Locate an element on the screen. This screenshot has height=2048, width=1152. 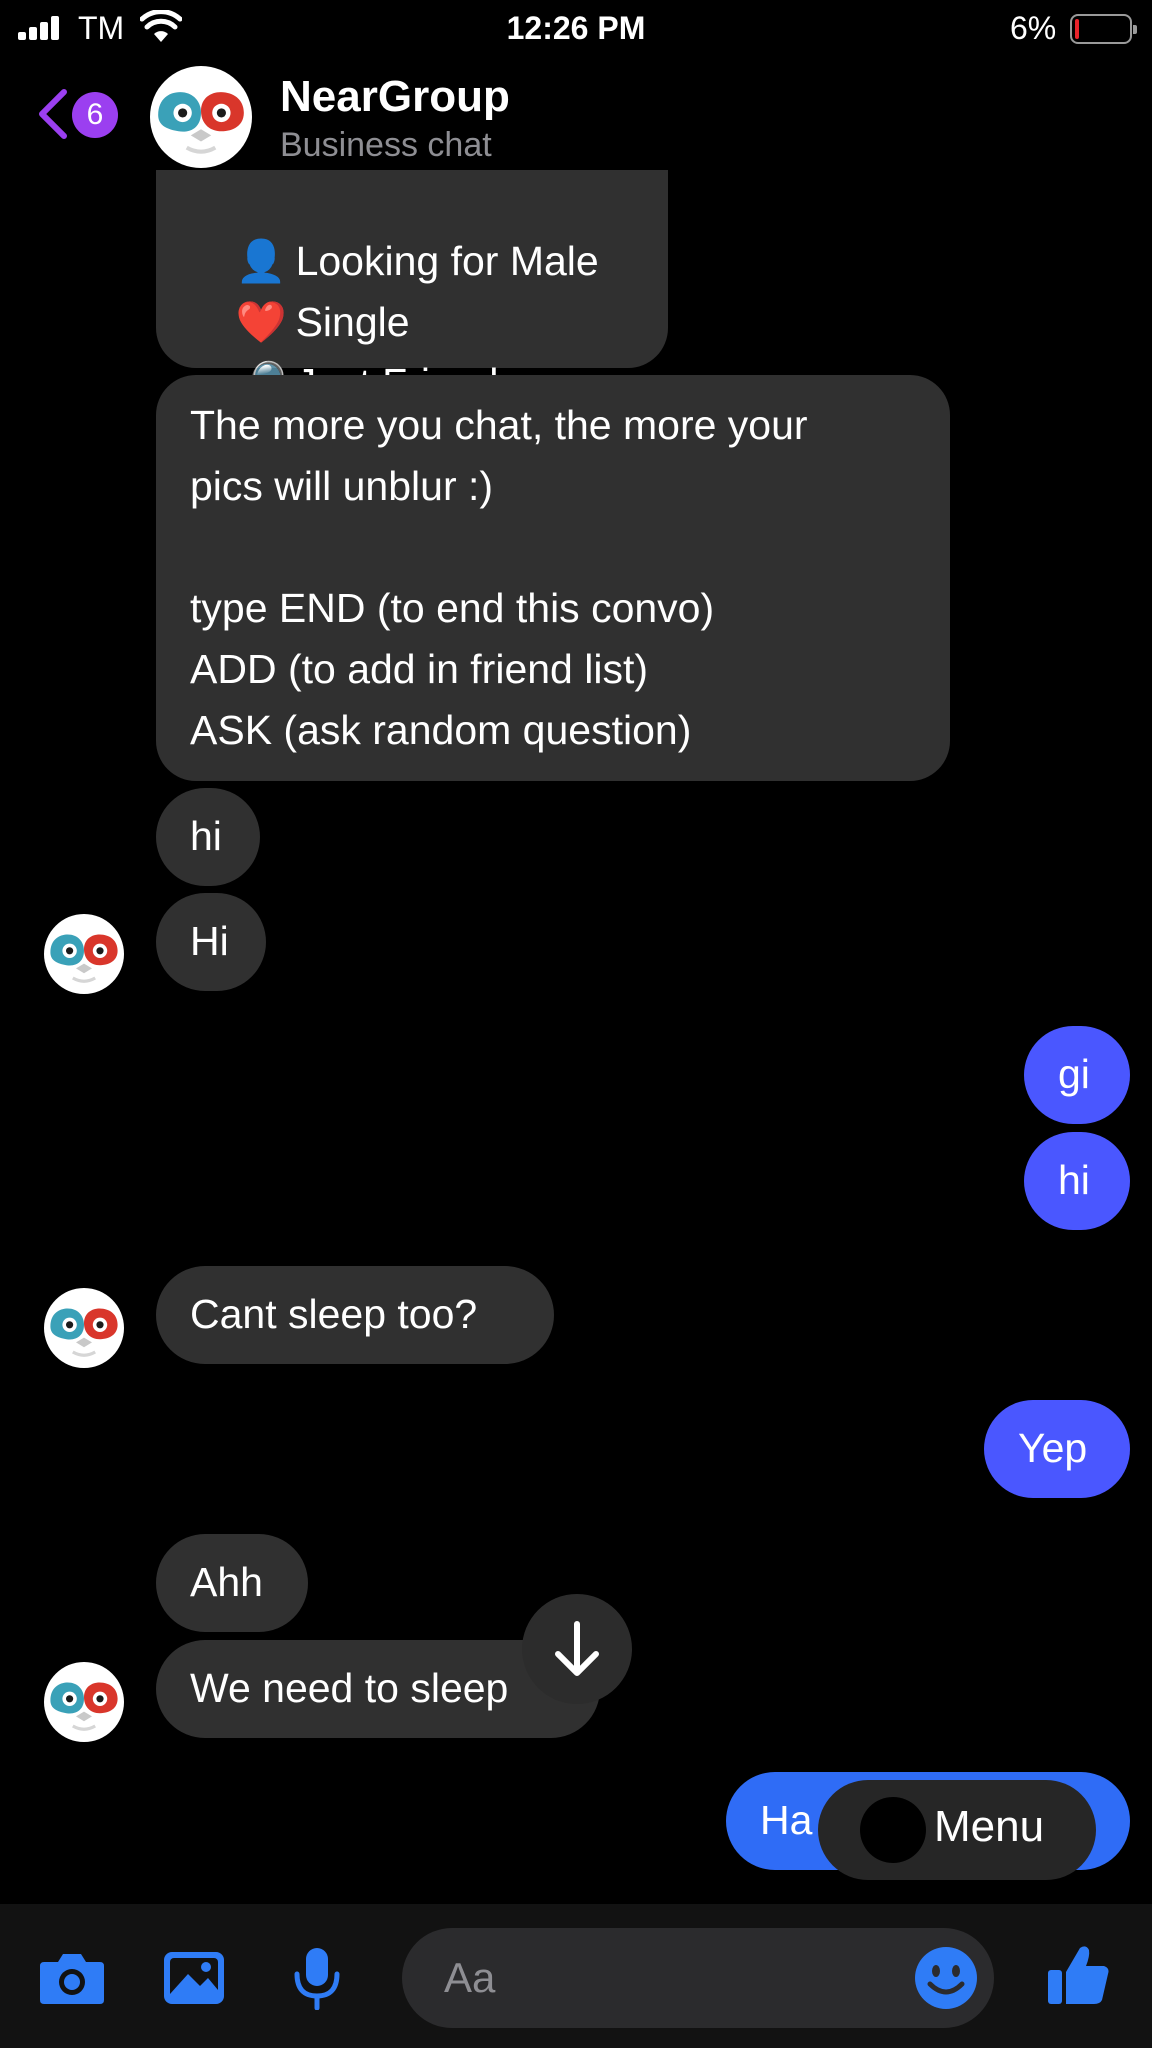
chat-title: NearGroup is located at coordinates (395, 97).